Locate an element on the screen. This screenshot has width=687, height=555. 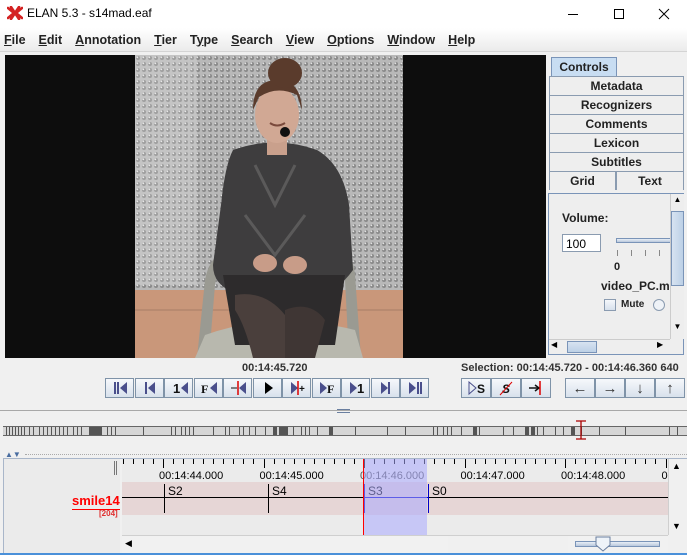
tier-down-button: ↓ is located at coordinates (640, 388).